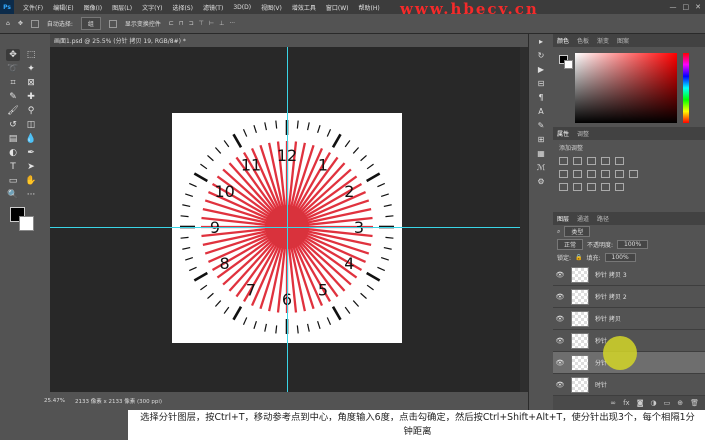 This screenshot has height=440, width=705. I want to click on opacity-input: 100%, so click(633, 244).